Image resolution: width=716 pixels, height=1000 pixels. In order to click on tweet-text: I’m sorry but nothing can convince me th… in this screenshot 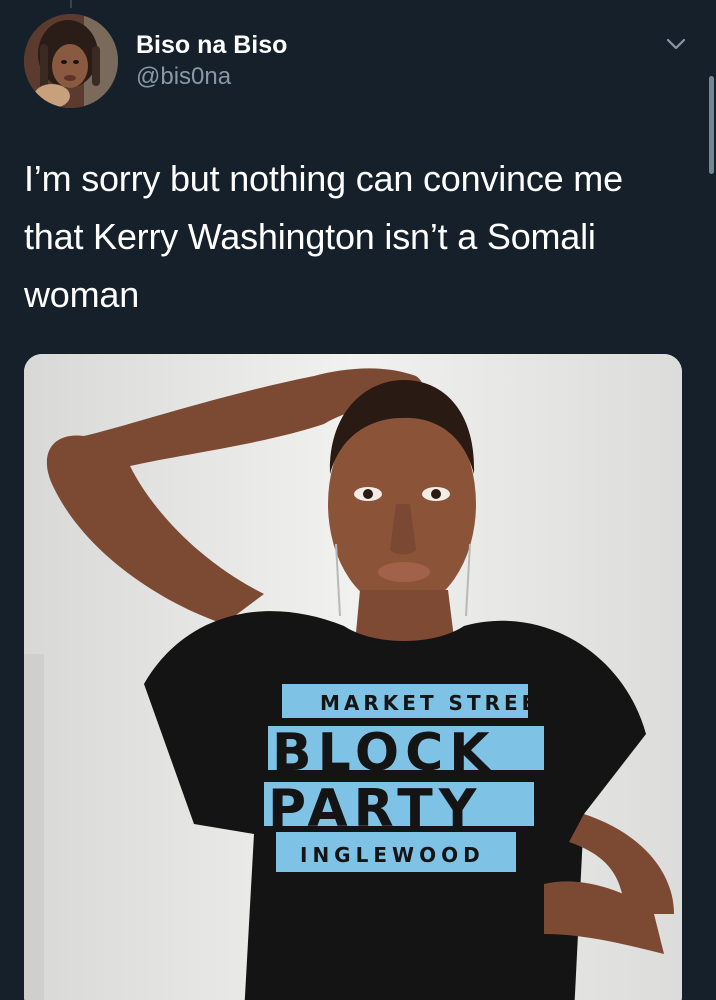, I will do `click(323, 236)`.